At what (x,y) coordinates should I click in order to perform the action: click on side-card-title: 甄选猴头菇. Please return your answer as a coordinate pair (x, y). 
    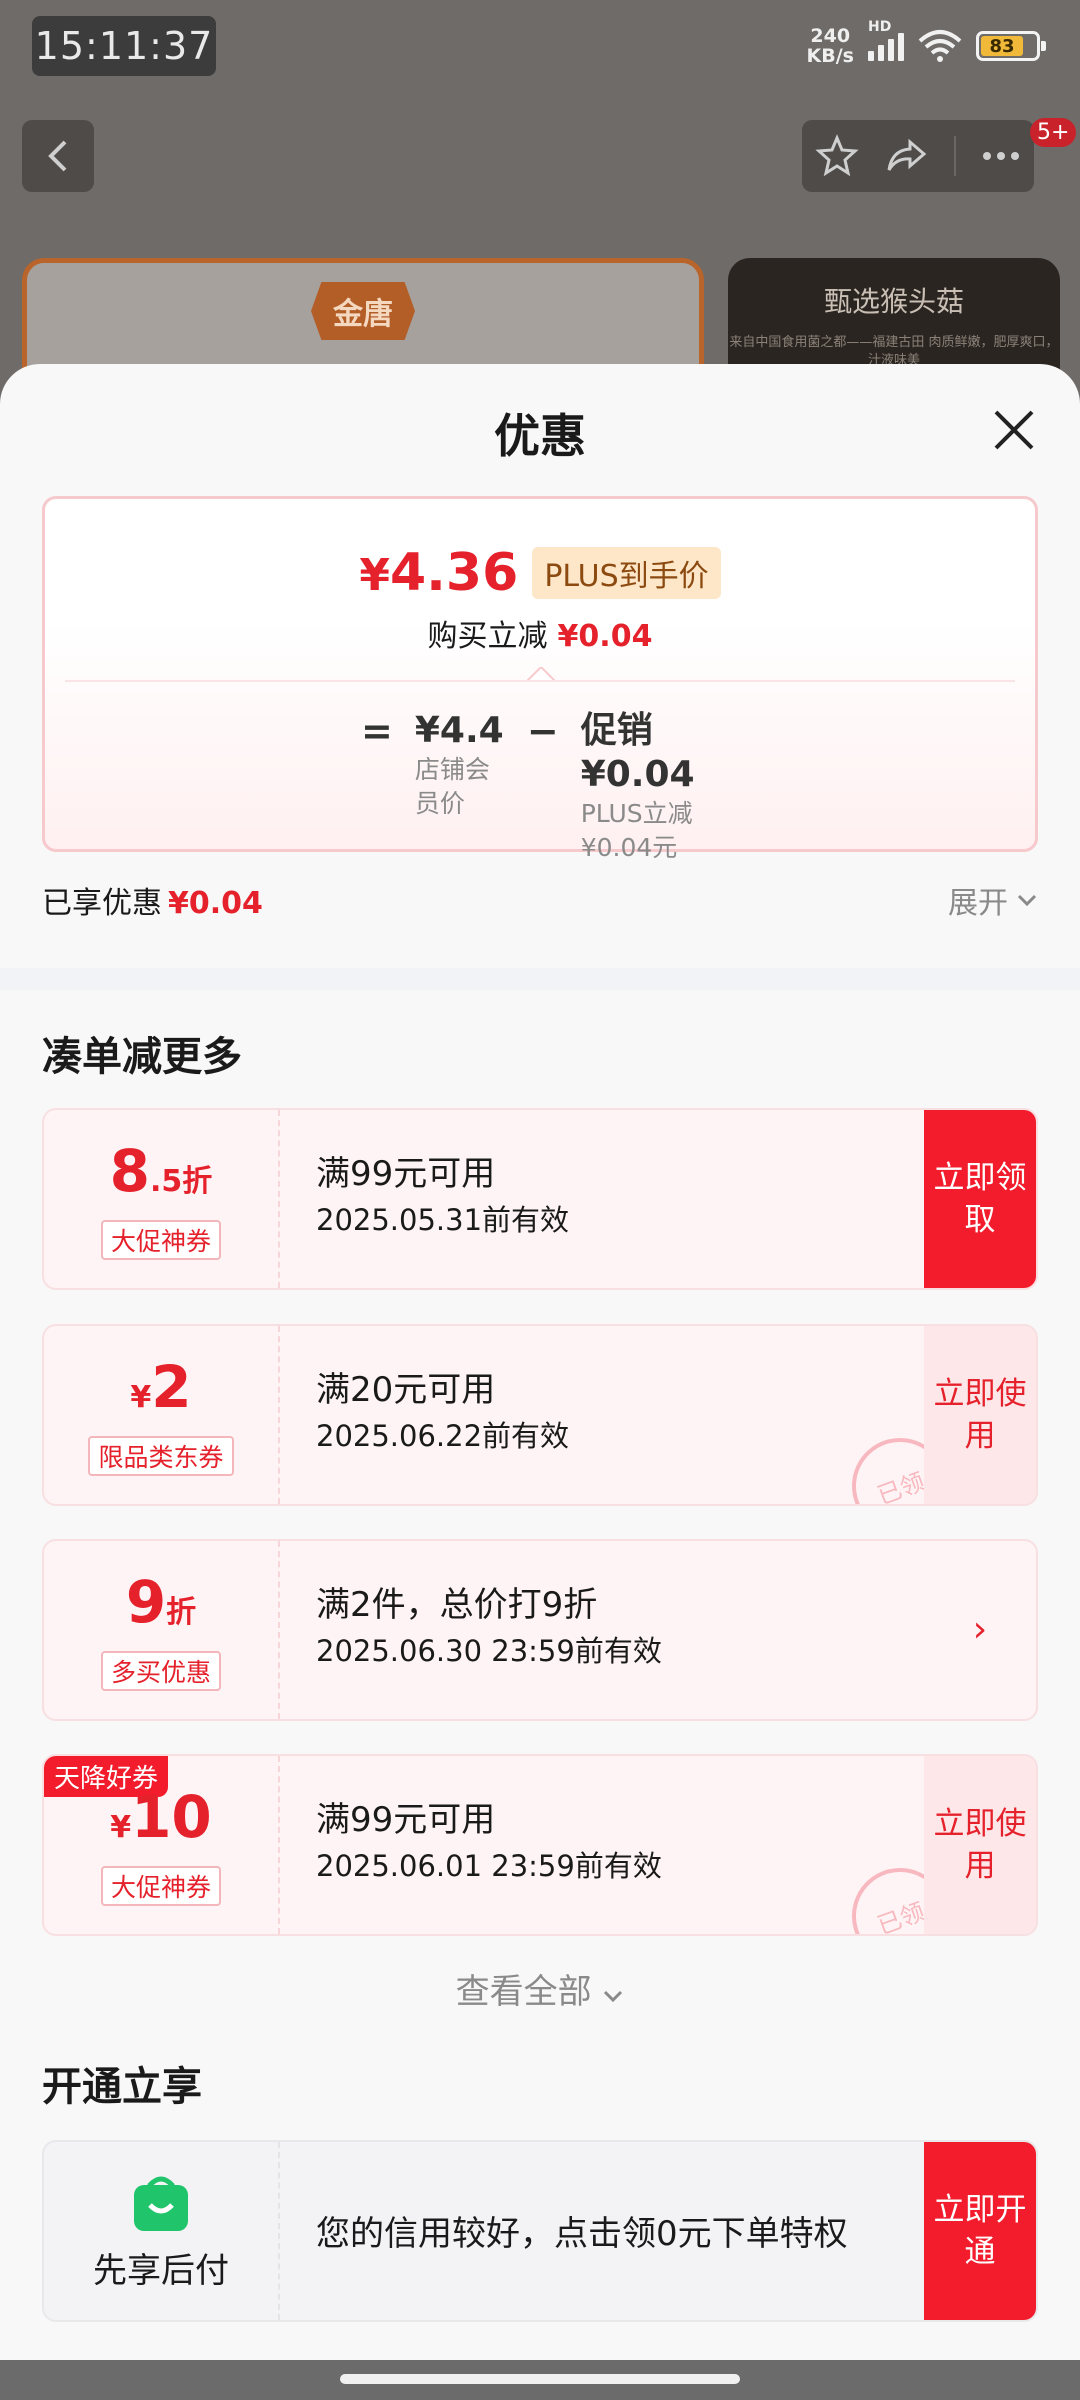
    Looking at the image, I should click on (893, 301).